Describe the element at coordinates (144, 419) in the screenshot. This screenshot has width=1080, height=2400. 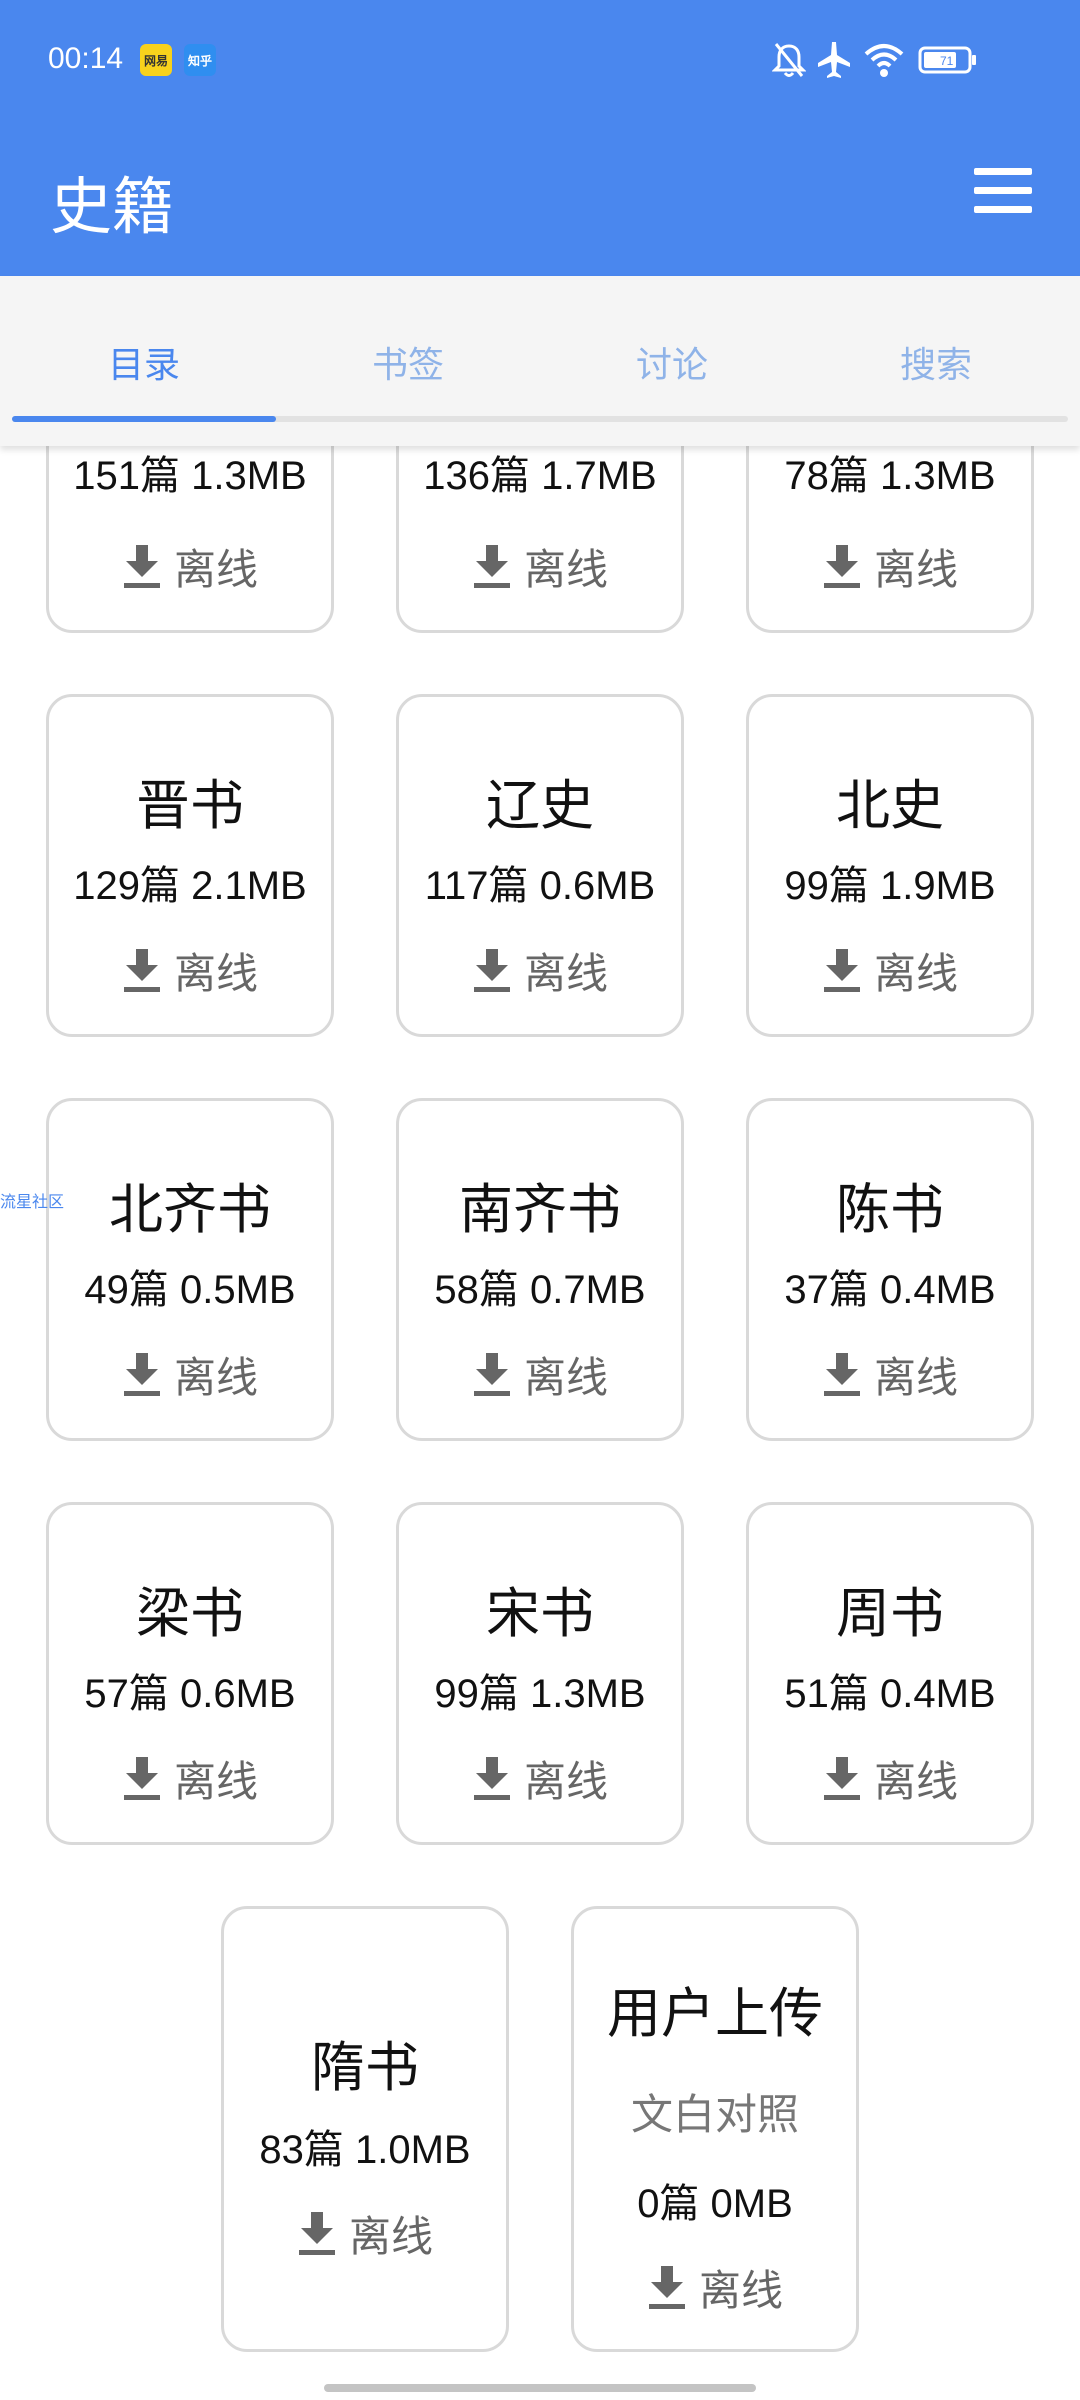
I see `tab-indicator` at that location.